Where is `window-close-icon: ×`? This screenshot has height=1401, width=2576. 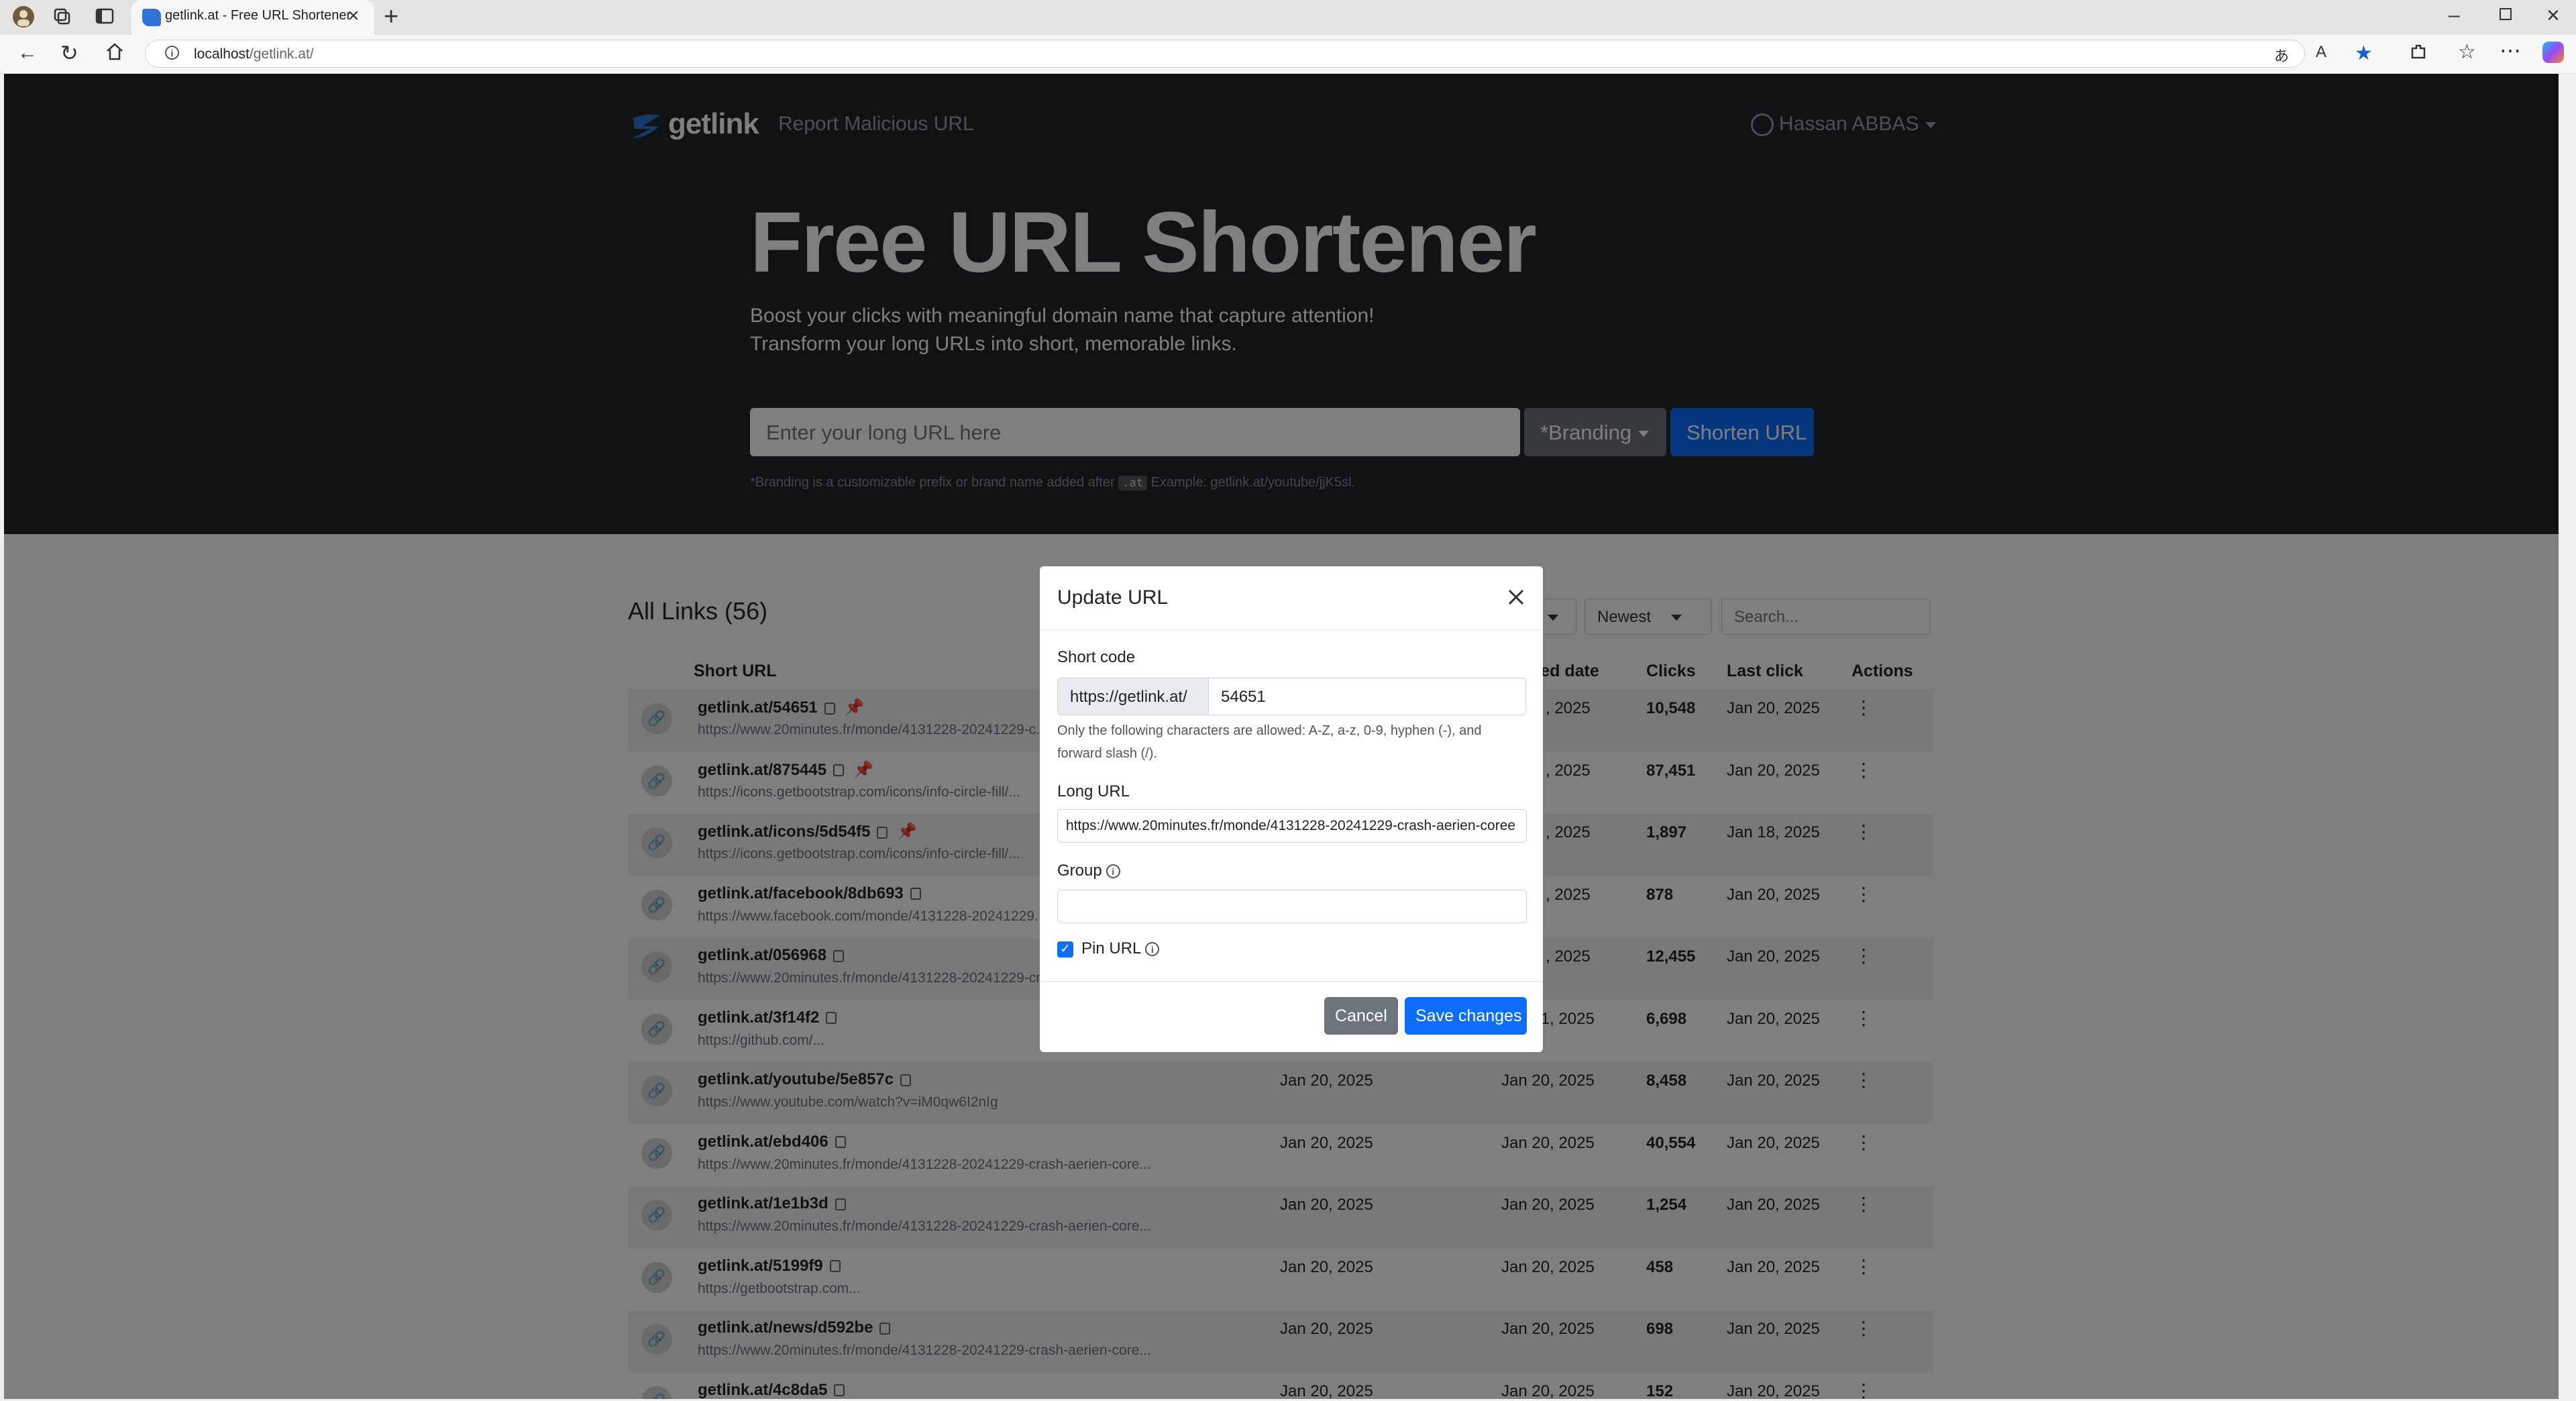 window-close-icon: × is located at coordinates (2553, 16).